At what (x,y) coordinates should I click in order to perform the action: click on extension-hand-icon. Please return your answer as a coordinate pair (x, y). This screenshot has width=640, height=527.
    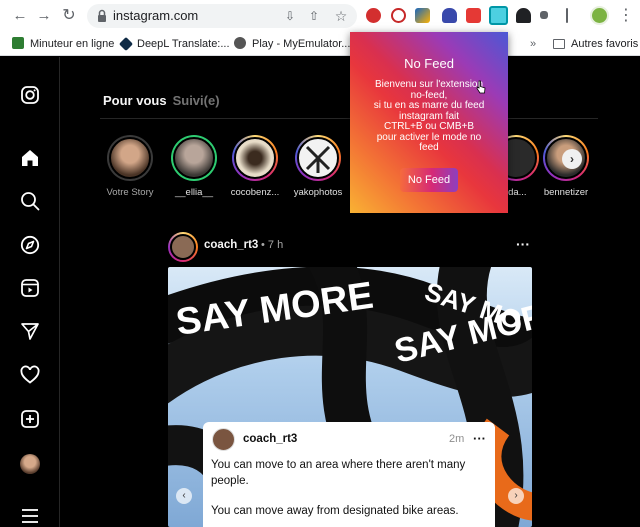
    Looking at the image, I should click on (449, 15).